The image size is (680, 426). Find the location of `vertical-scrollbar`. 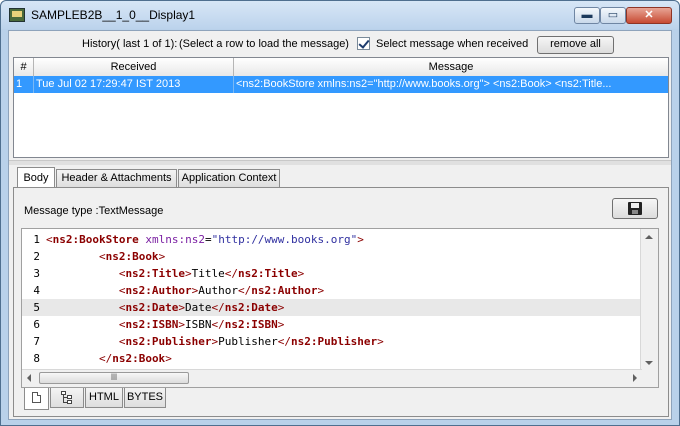

vertical-scrollbar is located at coordinates (649, 300).